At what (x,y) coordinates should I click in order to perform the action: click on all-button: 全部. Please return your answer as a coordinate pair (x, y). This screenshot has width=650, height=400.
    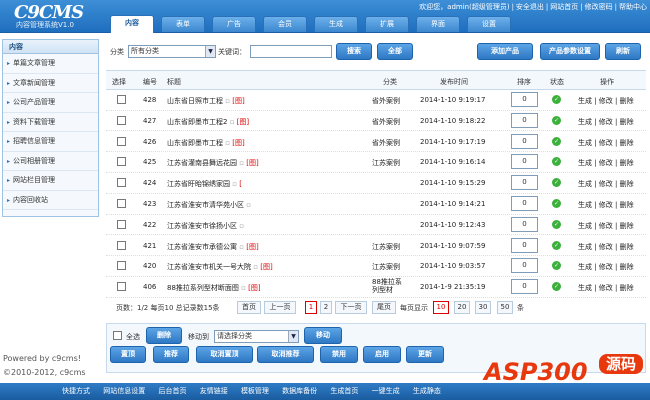
    Looking at the image, I should click on (395, 51).